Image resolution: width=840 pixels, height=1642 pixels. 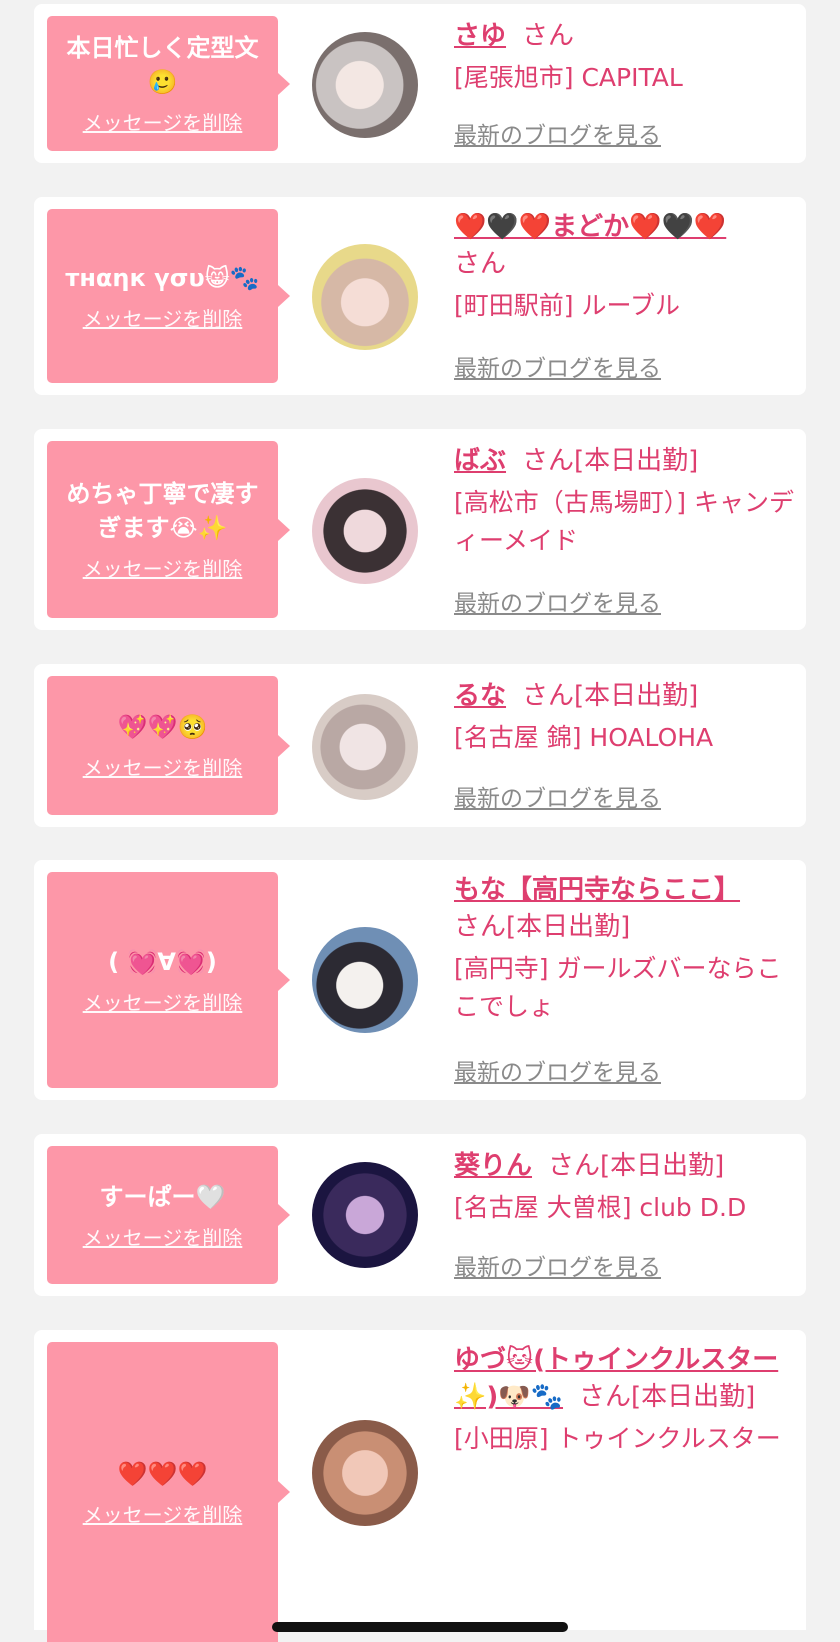 I want to click on message-text: ( 💓∀💓), so click(x=162, y=961).